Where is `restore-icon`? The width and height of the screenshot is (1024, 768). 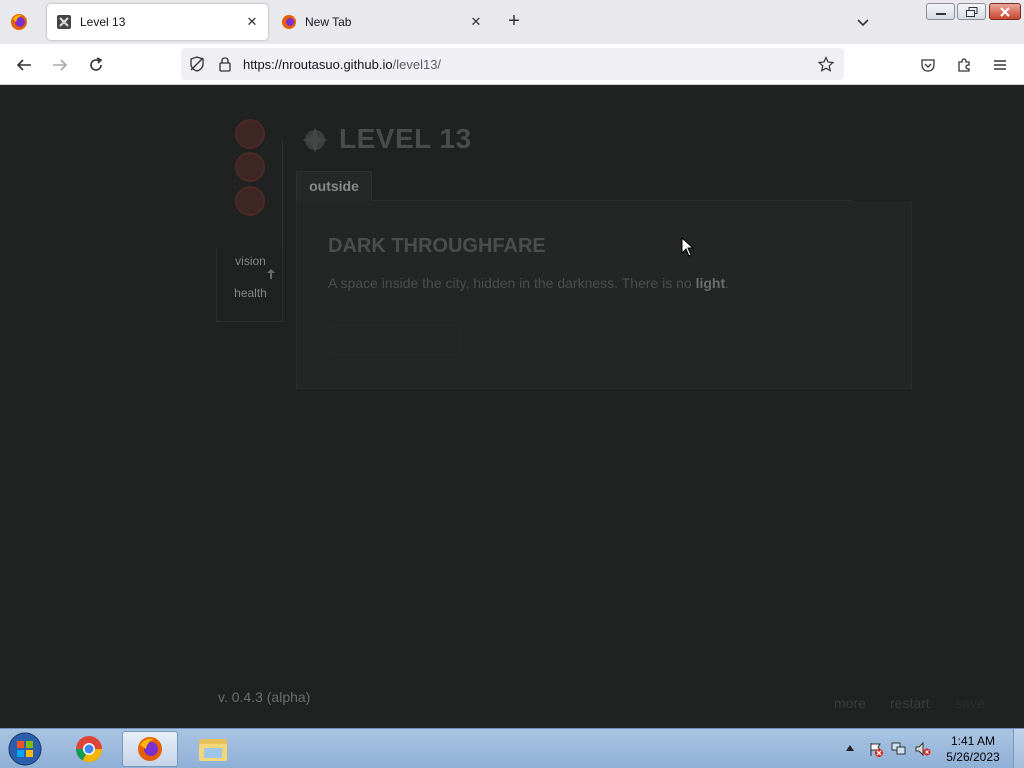 restore-icon is located at coordinates (971, 11).